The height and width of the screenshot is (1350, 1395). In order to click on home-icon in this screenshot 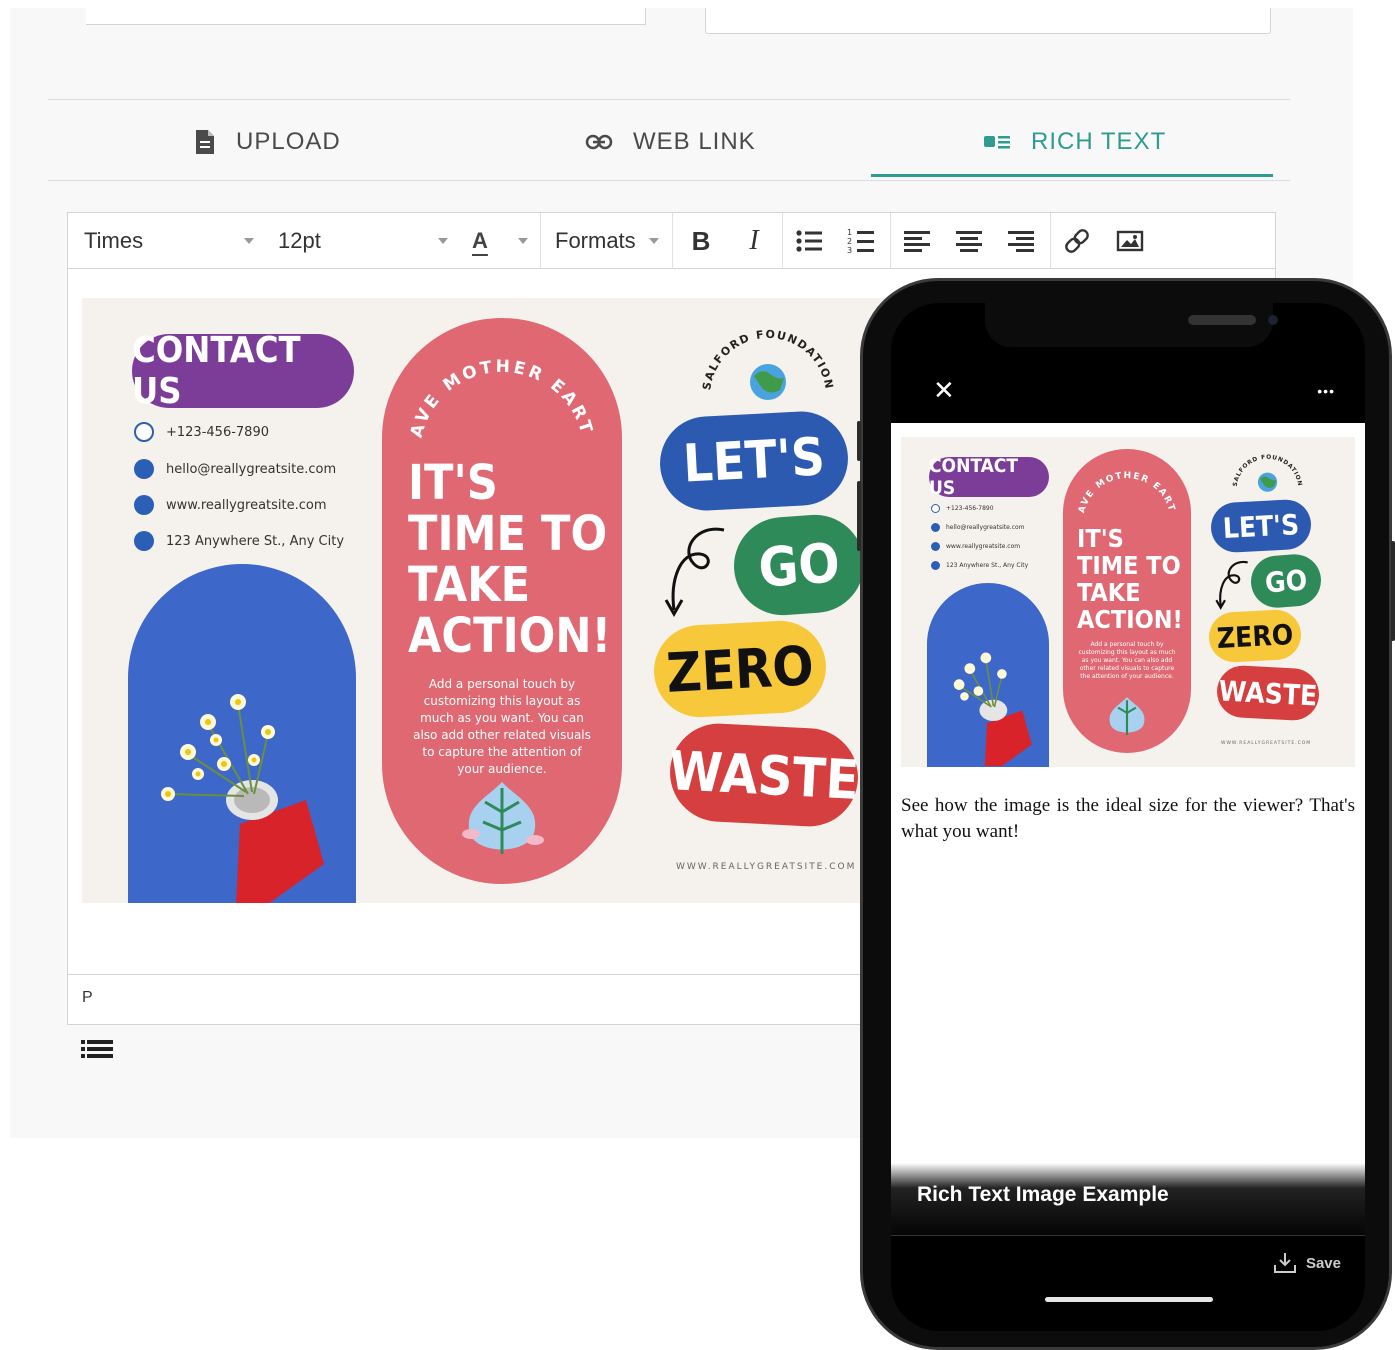, I will do `click(935, 565)`.